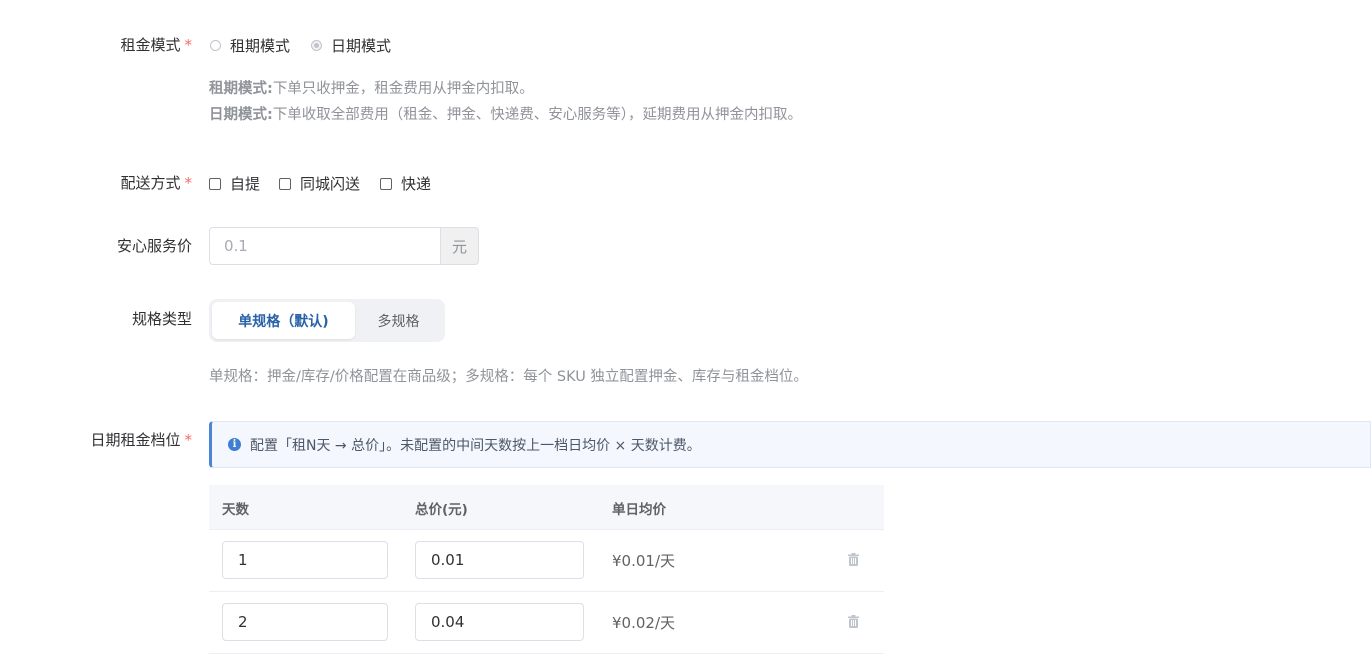 The height and width of the screenshot is (660, 1371). I want to click on tier-info-alert: i 配置「租N天 → 总价」。未配置的中间天数按上一档日均价 × 天数计费。, so click(790, 444).